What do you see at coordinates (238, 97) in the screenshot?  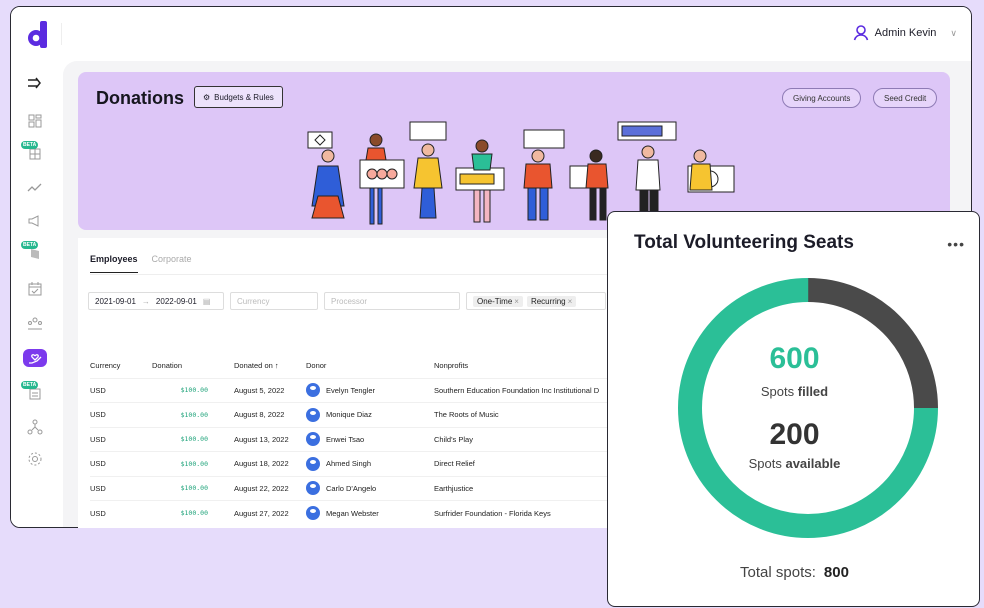 I see `budgets-rules-button: ⚙ Budgets & Rules` at bounding box center [238, 97].